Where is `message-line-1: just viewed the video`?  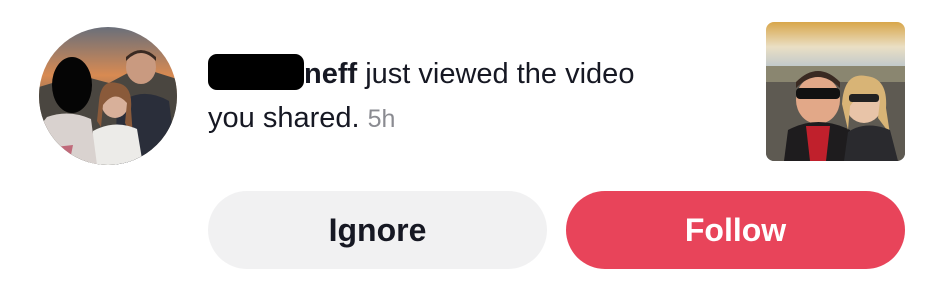 message-line-1: just viewed the video is located at coordinates (496, 74).